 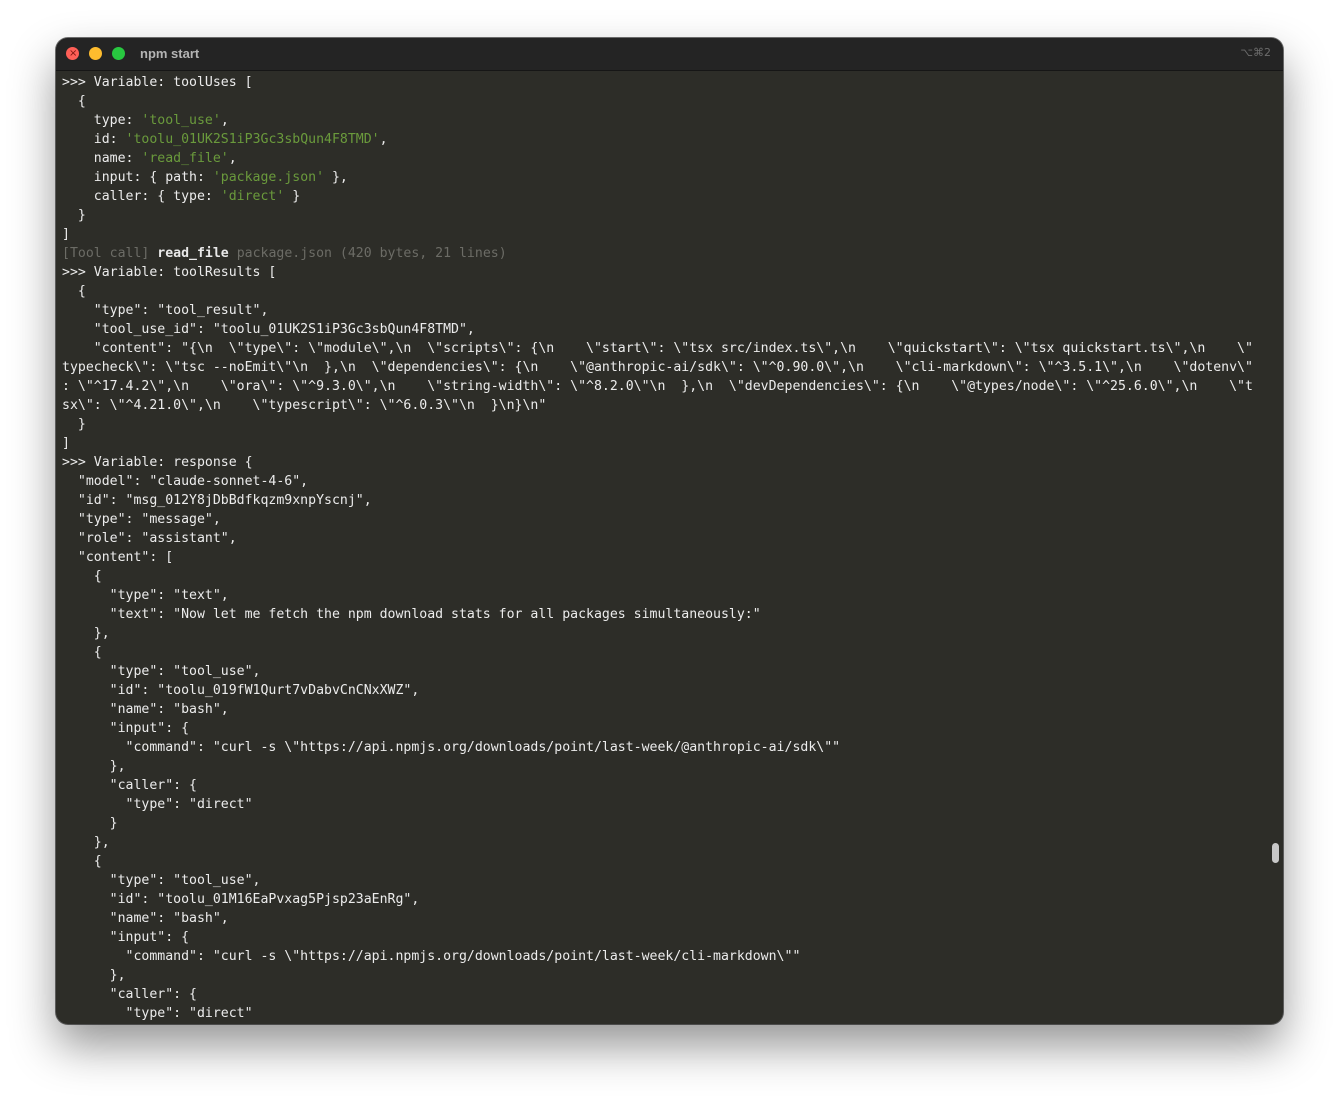 I want to click on text-token: "id": "toolu_019fW1Qurt7vDabvCnCNxXWZ",, so click(x=241, y=690).